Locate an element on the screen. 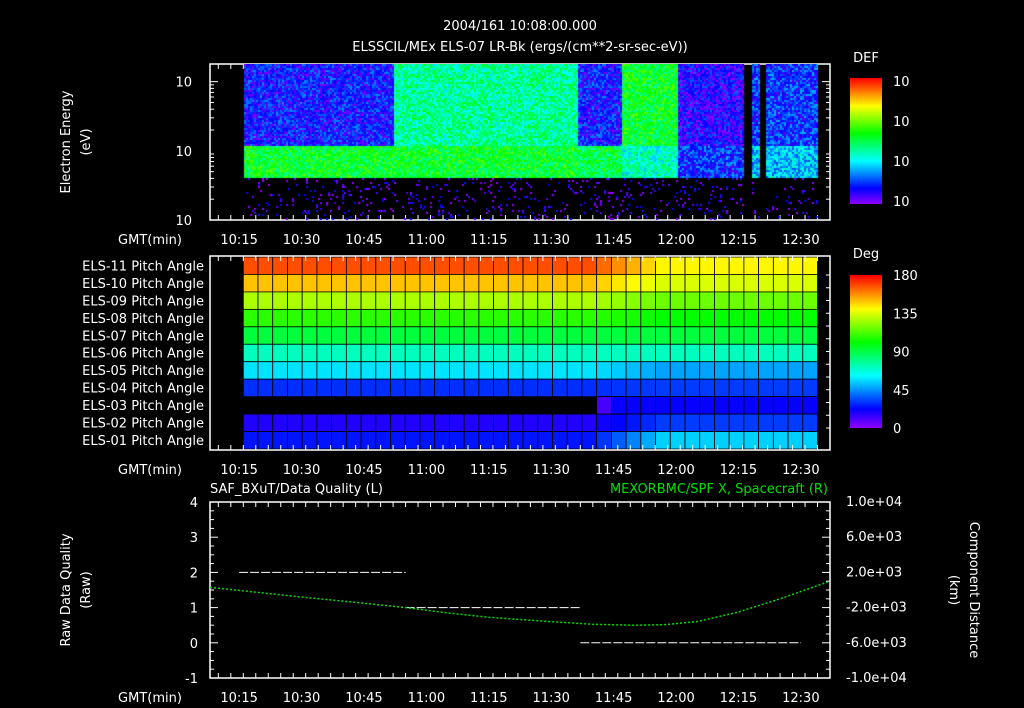  deg-colorbar-title: Deg is located at coordinates (866, 254).